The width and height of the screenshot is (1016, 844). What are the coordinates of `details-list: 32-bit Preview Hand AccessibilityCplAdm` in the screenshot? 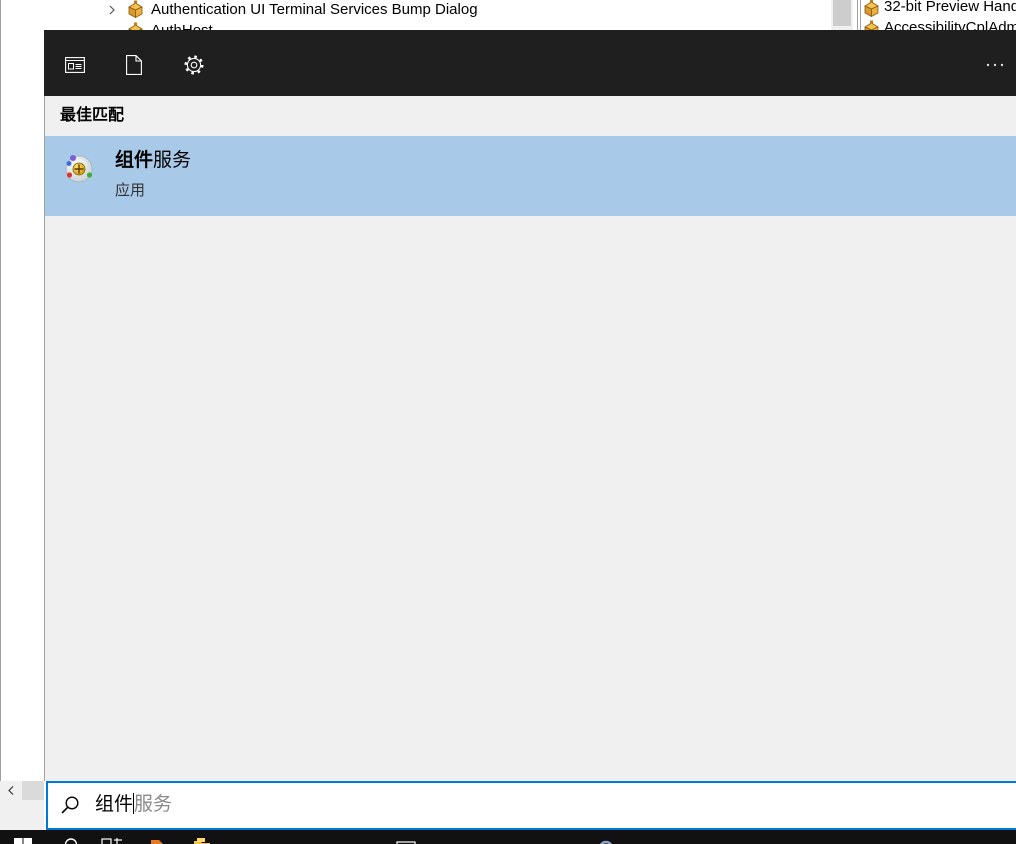 It's located at (939, 15).